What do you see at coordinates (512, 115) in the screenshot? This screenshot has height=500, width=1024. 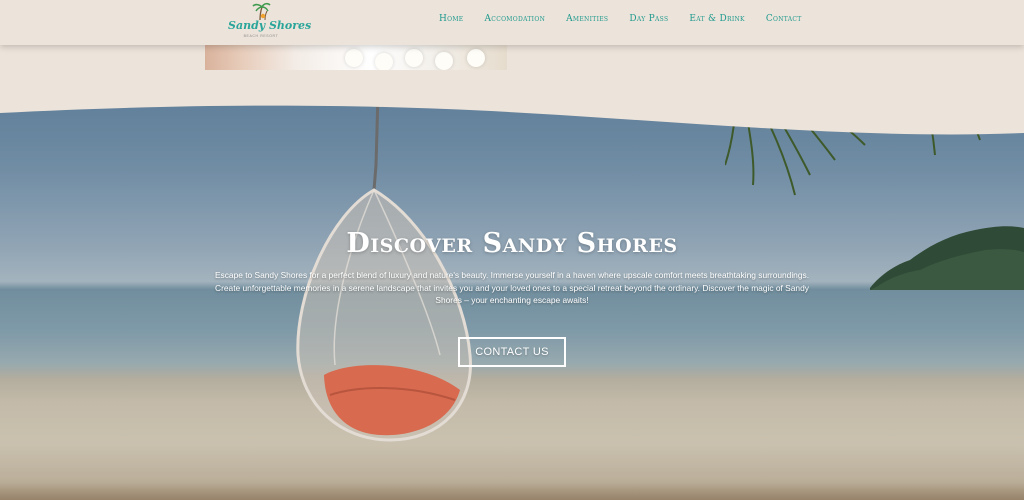 I see `wave-divider` at bounding box center [512, 115].